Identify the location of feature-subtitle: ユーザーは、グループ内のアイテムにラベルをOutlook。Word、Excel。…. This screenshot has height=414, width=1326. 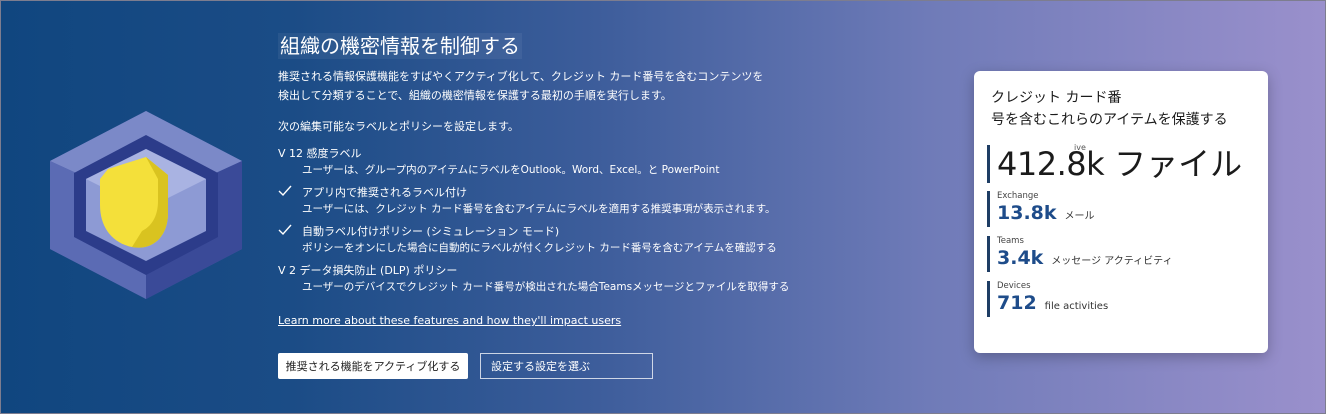
(511, 170).